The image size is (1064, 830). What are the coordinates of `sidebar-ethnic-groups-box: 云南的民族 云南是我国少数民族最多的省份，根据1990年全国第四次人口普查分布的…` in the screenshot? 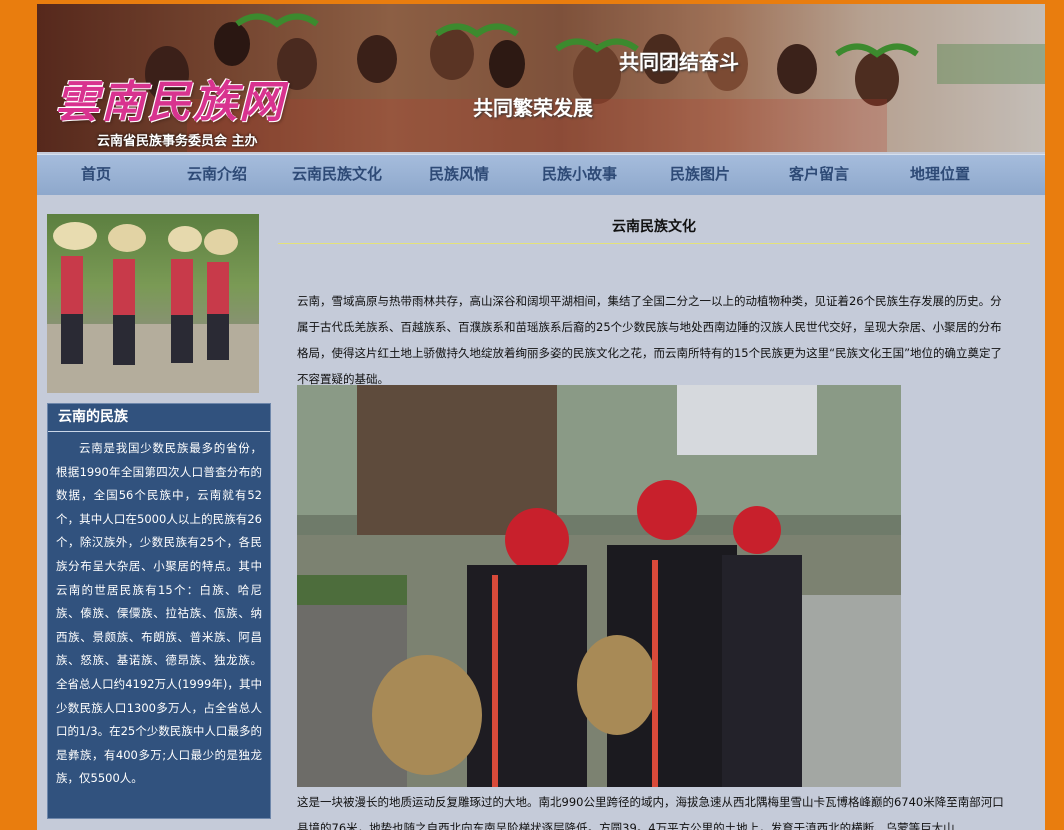 It's located at (159, 611).